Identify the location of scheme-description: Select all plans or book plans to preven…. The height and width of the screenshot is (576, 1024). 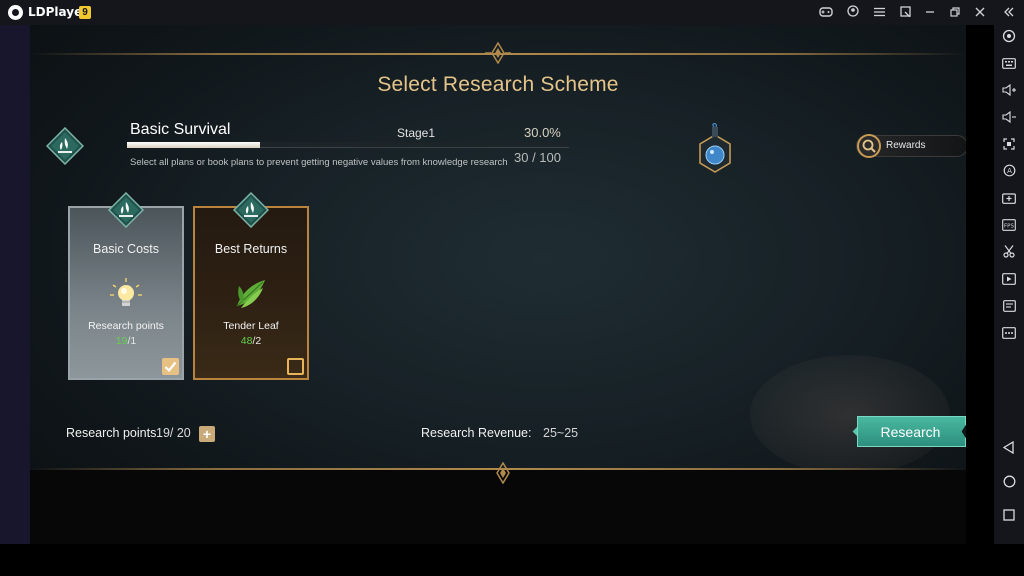
(319, 162).